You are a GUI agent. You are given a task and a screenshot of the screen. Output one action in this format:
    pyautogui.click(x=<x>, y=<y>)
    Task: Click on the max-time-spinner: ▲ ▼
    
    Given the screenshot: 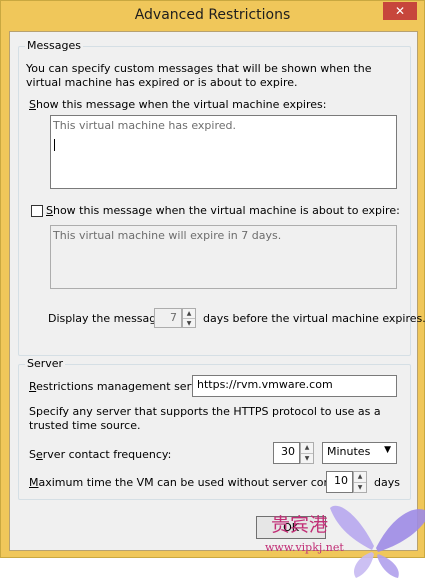 What is the action you would take?
    pyautogui.click(x=360, y=482)
    